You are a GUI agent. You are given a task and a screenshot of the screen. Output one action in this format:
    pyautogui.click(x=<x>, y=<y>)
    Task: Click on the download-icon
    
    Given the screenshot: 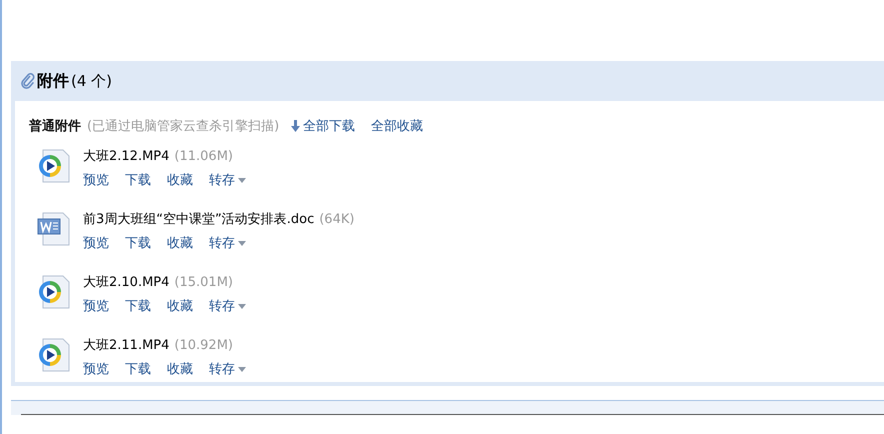 What is the action you would take?
    pyautogui.click(x=295, y=126)
    